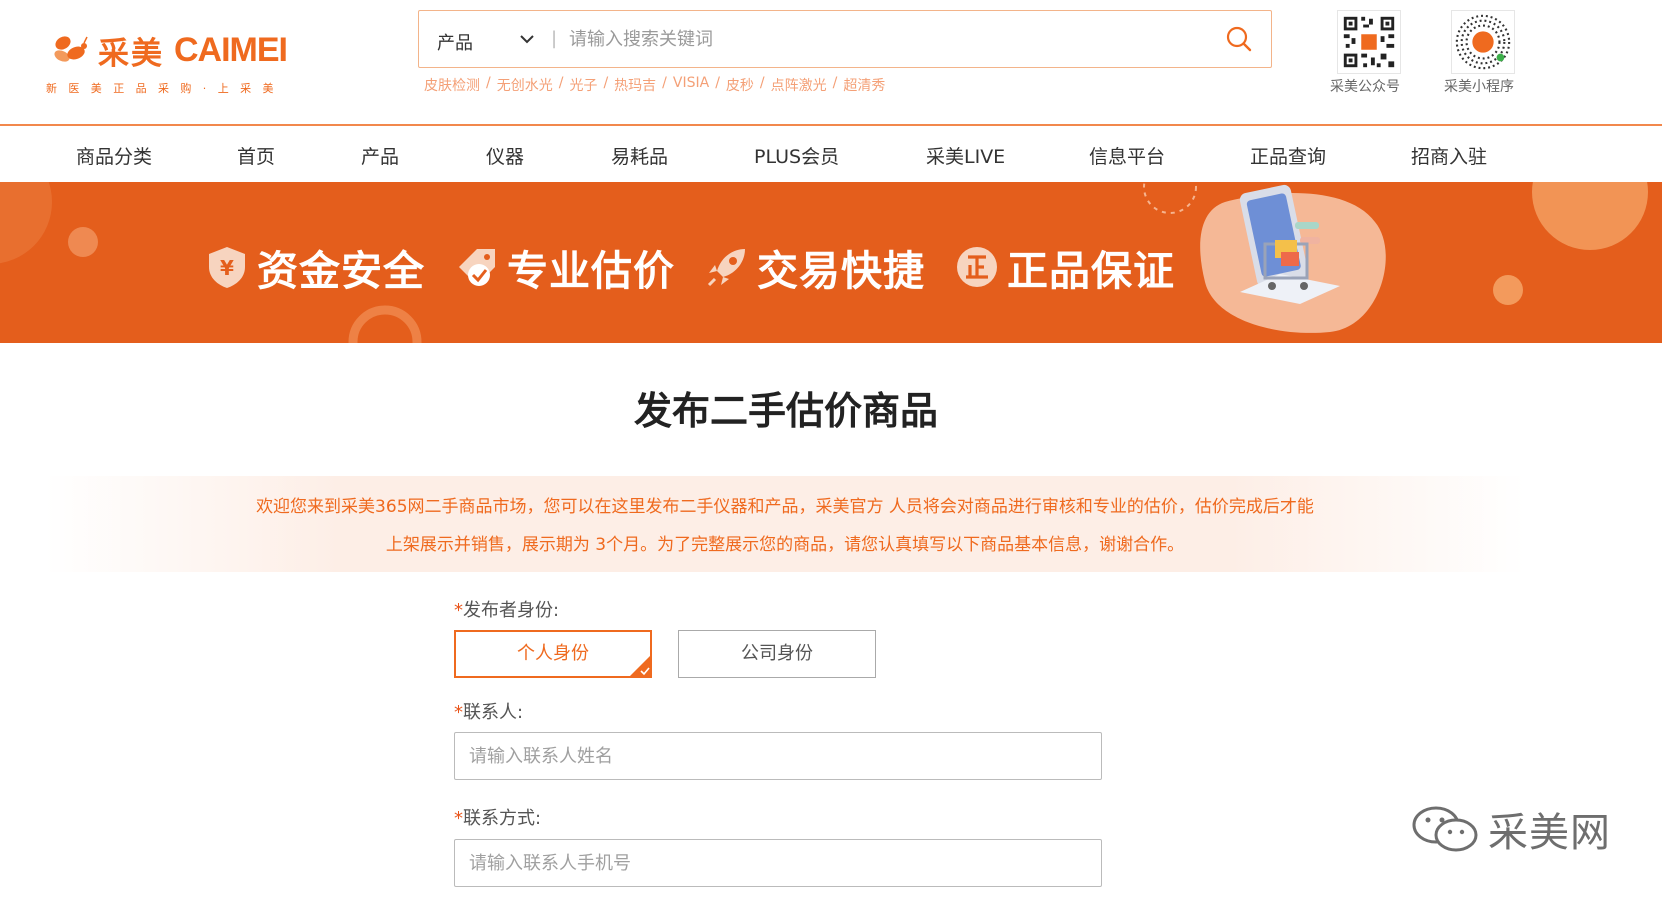 The height and width of the screenshot is (900, 1662). I want to click on page-title: 发布二手估价商品, so click(785, 411).